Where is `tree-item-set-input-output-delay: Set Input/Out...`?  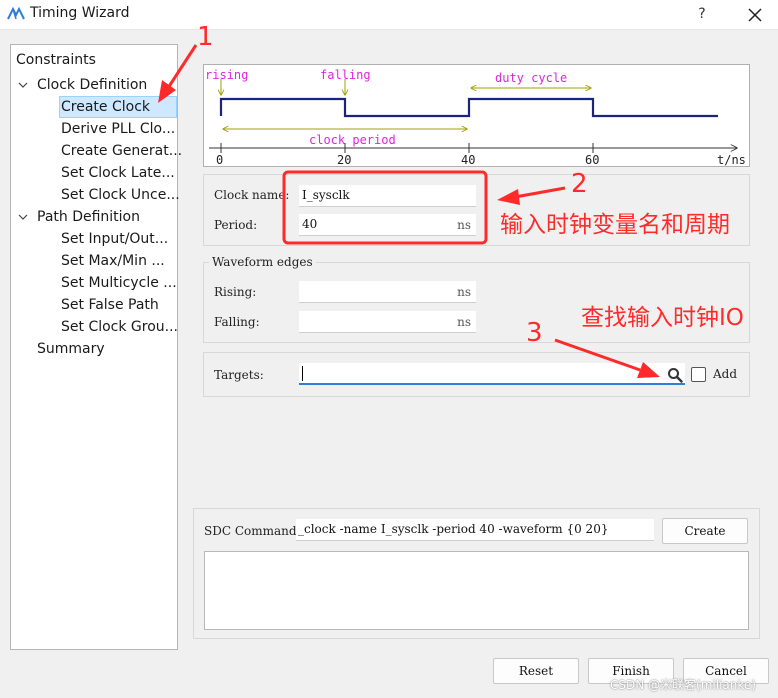 tree-item-set-input-output-delay: Set Input/Out... is located at coordinates (114, 239).